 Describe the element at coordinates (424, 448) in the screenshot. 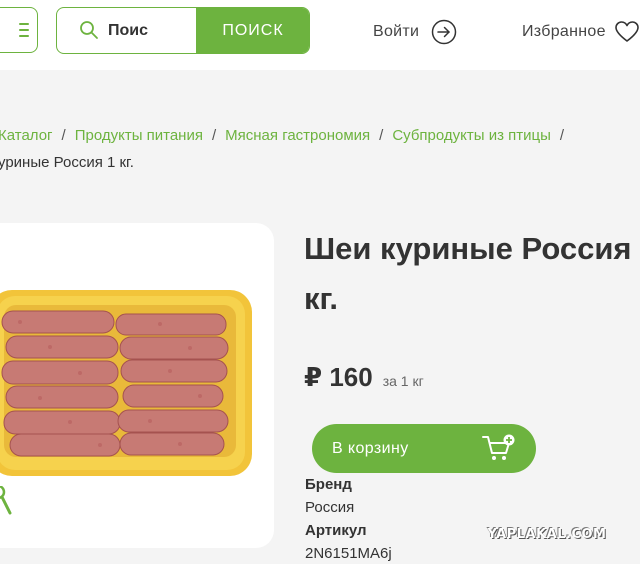

I see `add-to-cart-button: В корзину` at that location.